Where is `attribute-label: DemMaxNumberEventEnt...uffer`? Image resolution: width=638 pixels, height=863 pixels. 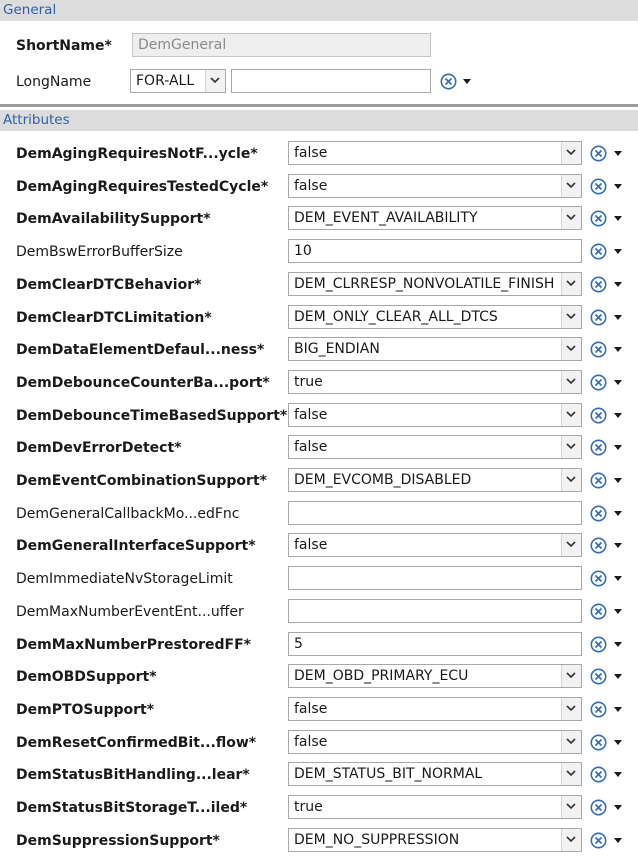 attribute-label: DemMaxNumberEventEnt...uffer is located at coordinates (130, 612).